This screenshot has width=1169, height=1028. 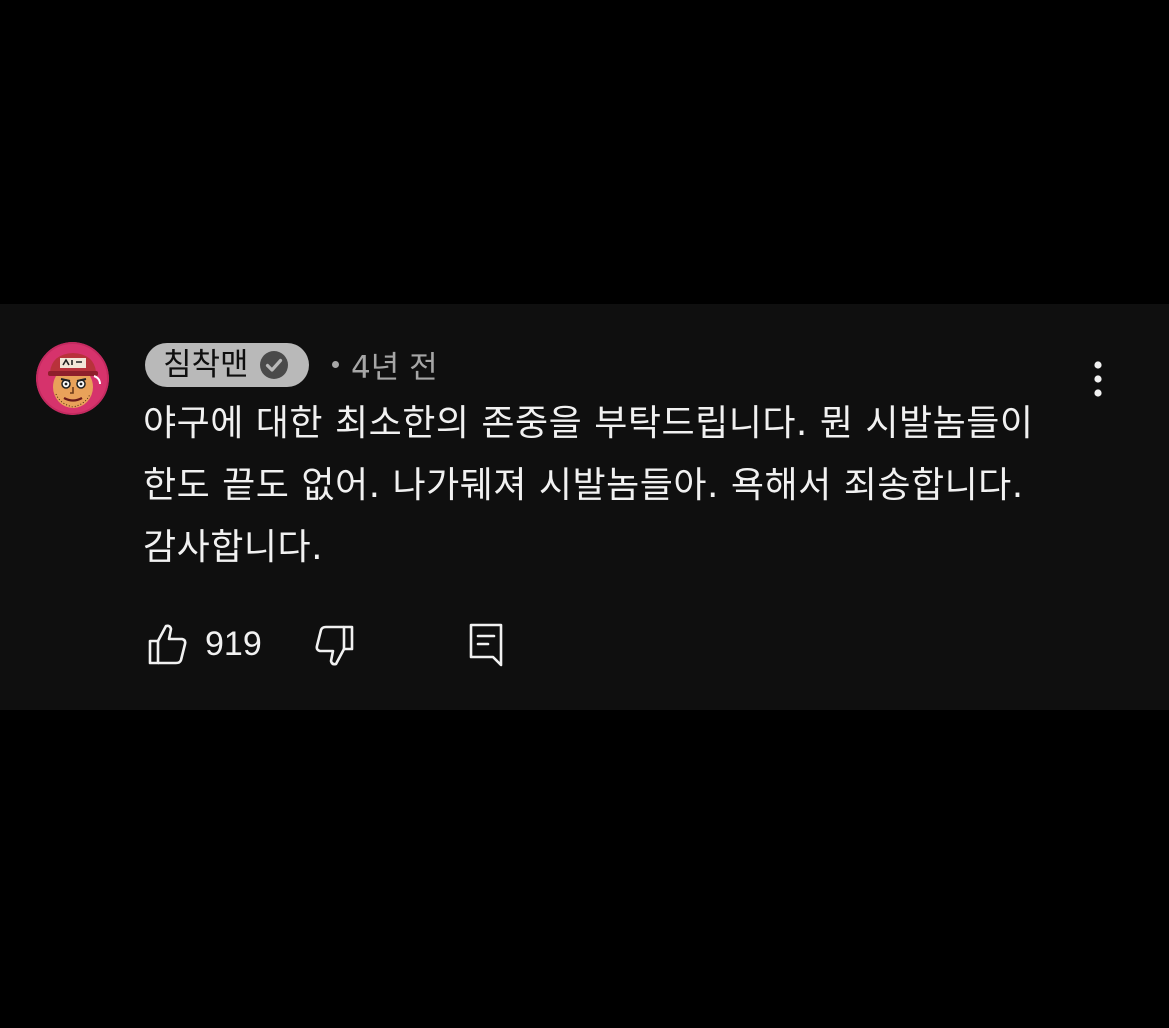 I want to click on check-circle-icon, so click(x=273, y=365).